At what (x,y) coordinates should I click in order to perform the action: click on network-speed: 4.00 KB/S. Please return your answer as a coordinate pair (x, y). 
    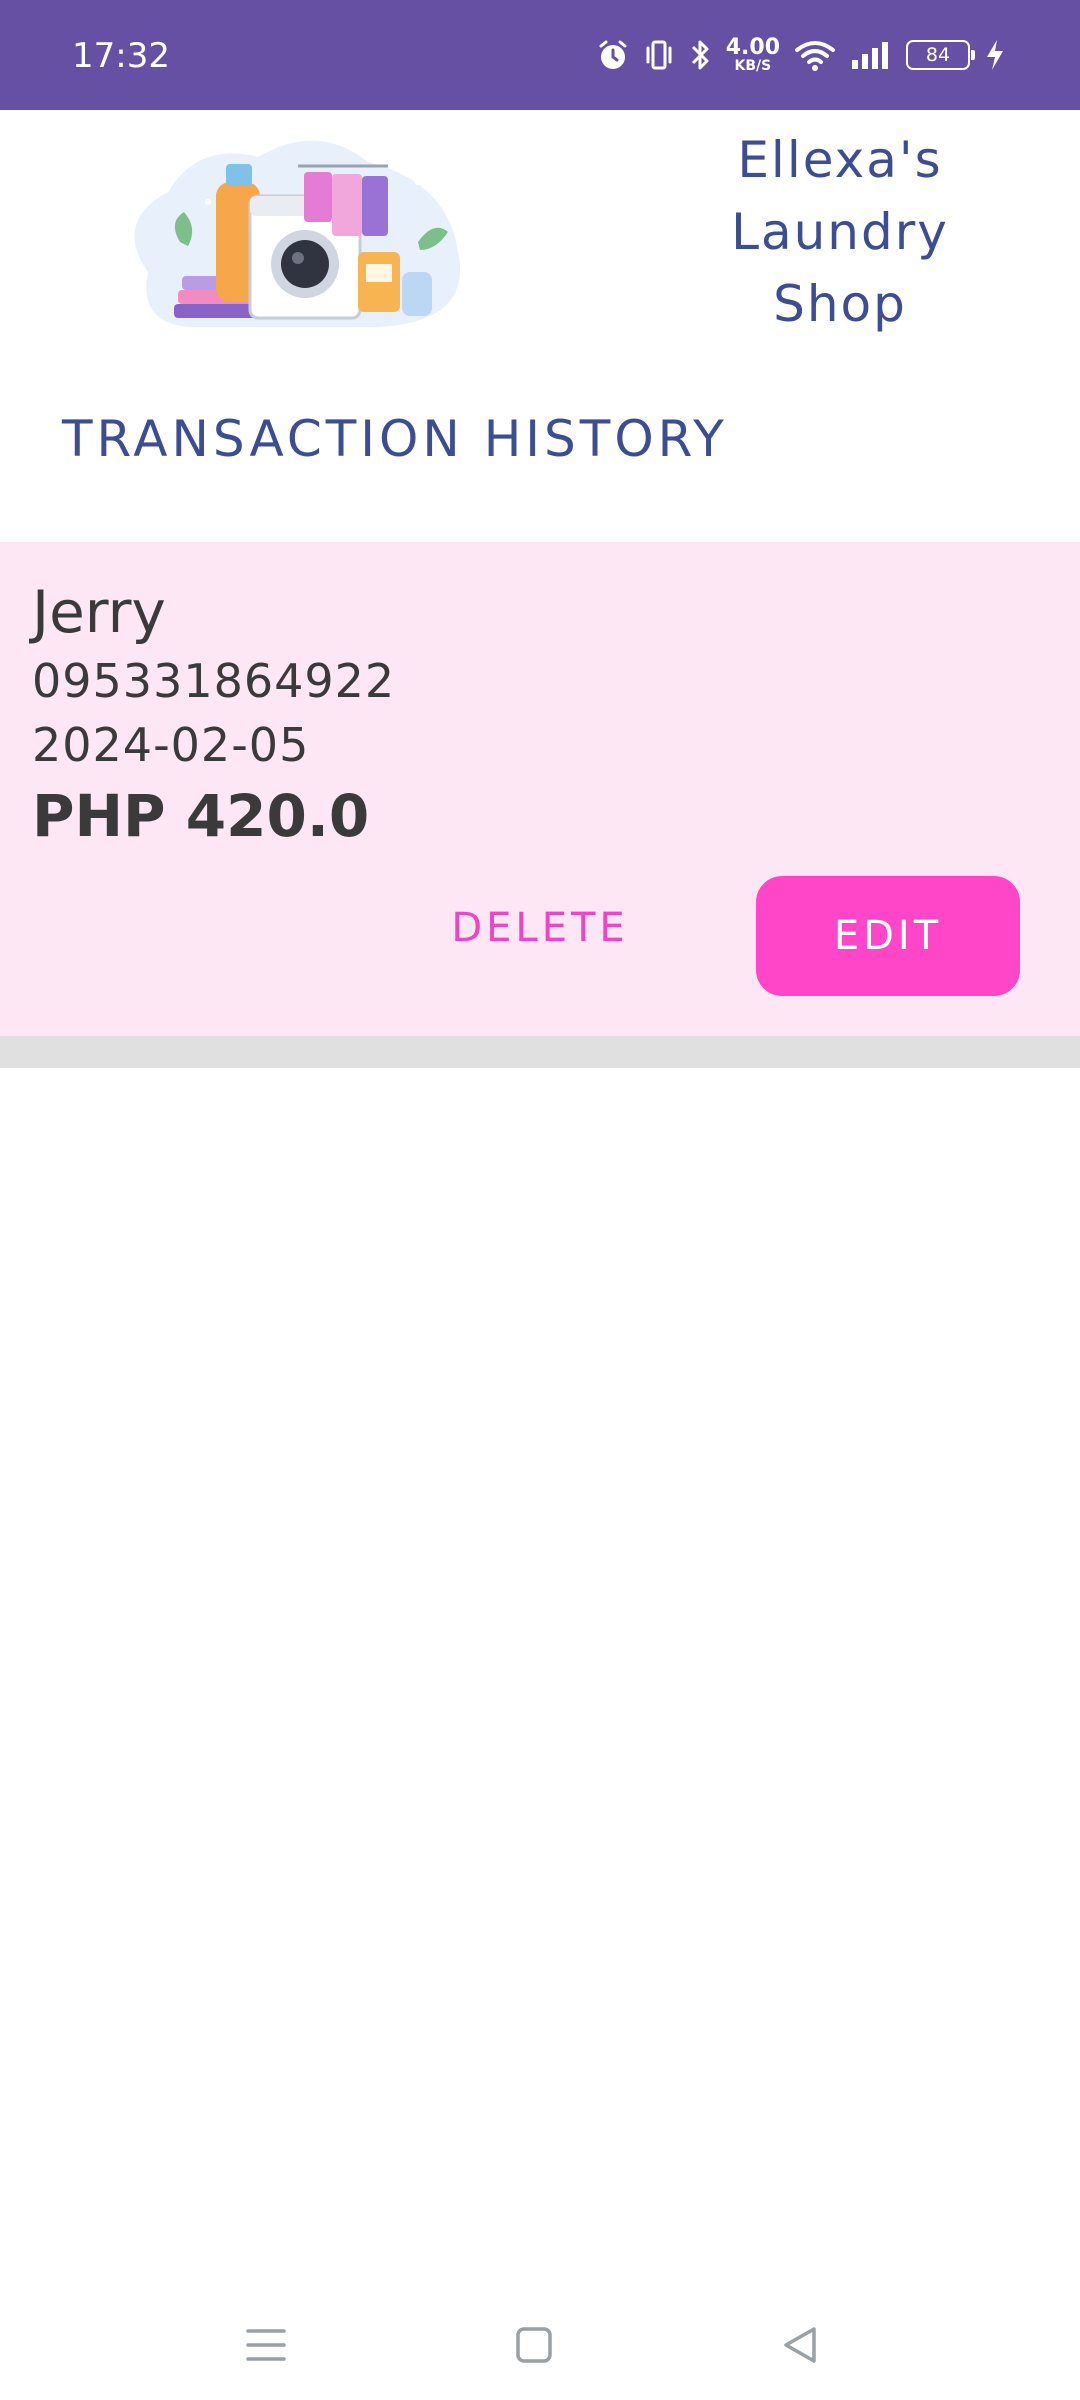
    Looking at the image, I should click on (752, 54).